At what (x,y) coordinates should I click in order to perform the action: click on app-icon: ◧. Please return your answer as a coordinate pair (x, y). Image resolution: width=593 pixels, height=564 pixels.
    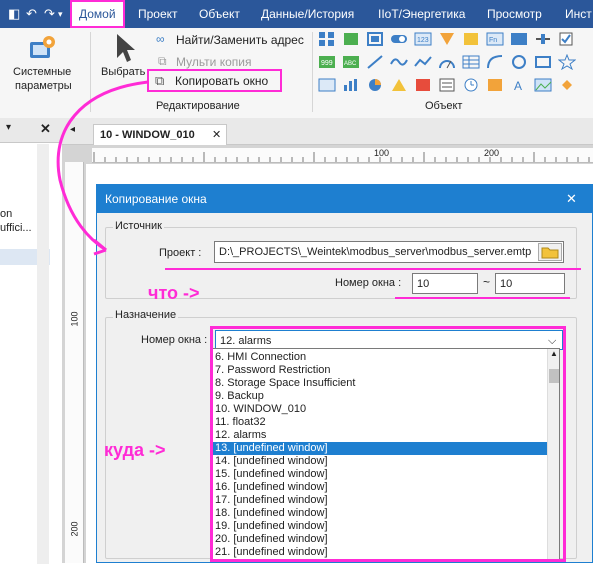
    Looking at the image, I should click on (14, 14).